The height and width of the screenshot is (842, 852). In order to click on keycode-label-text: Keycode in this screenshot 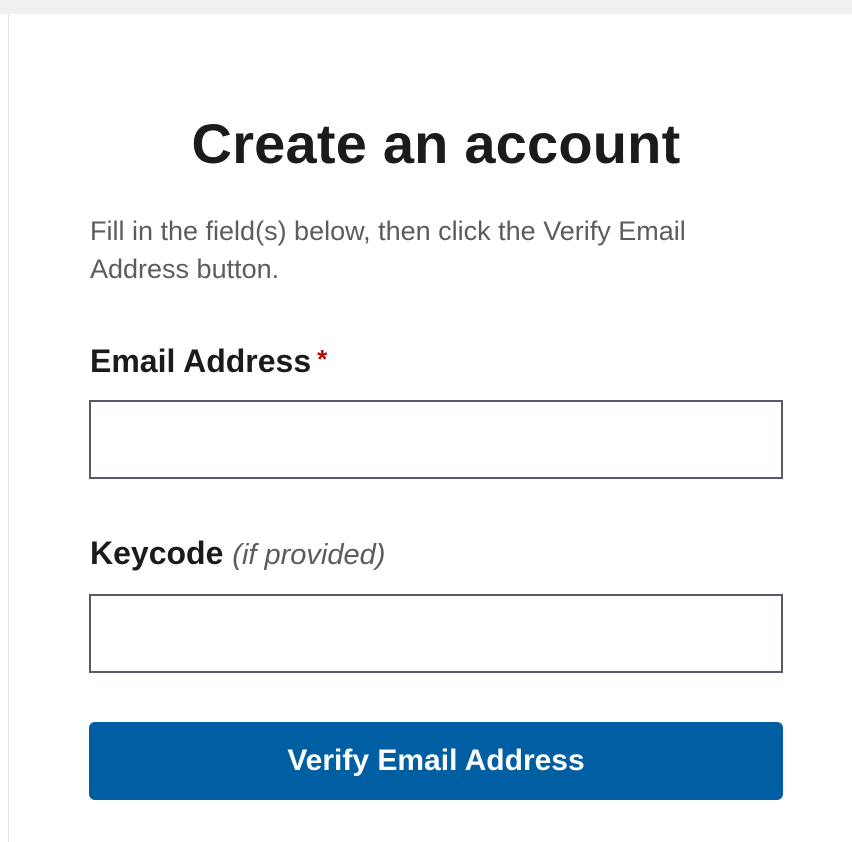, I will do `click(157, 553)`.